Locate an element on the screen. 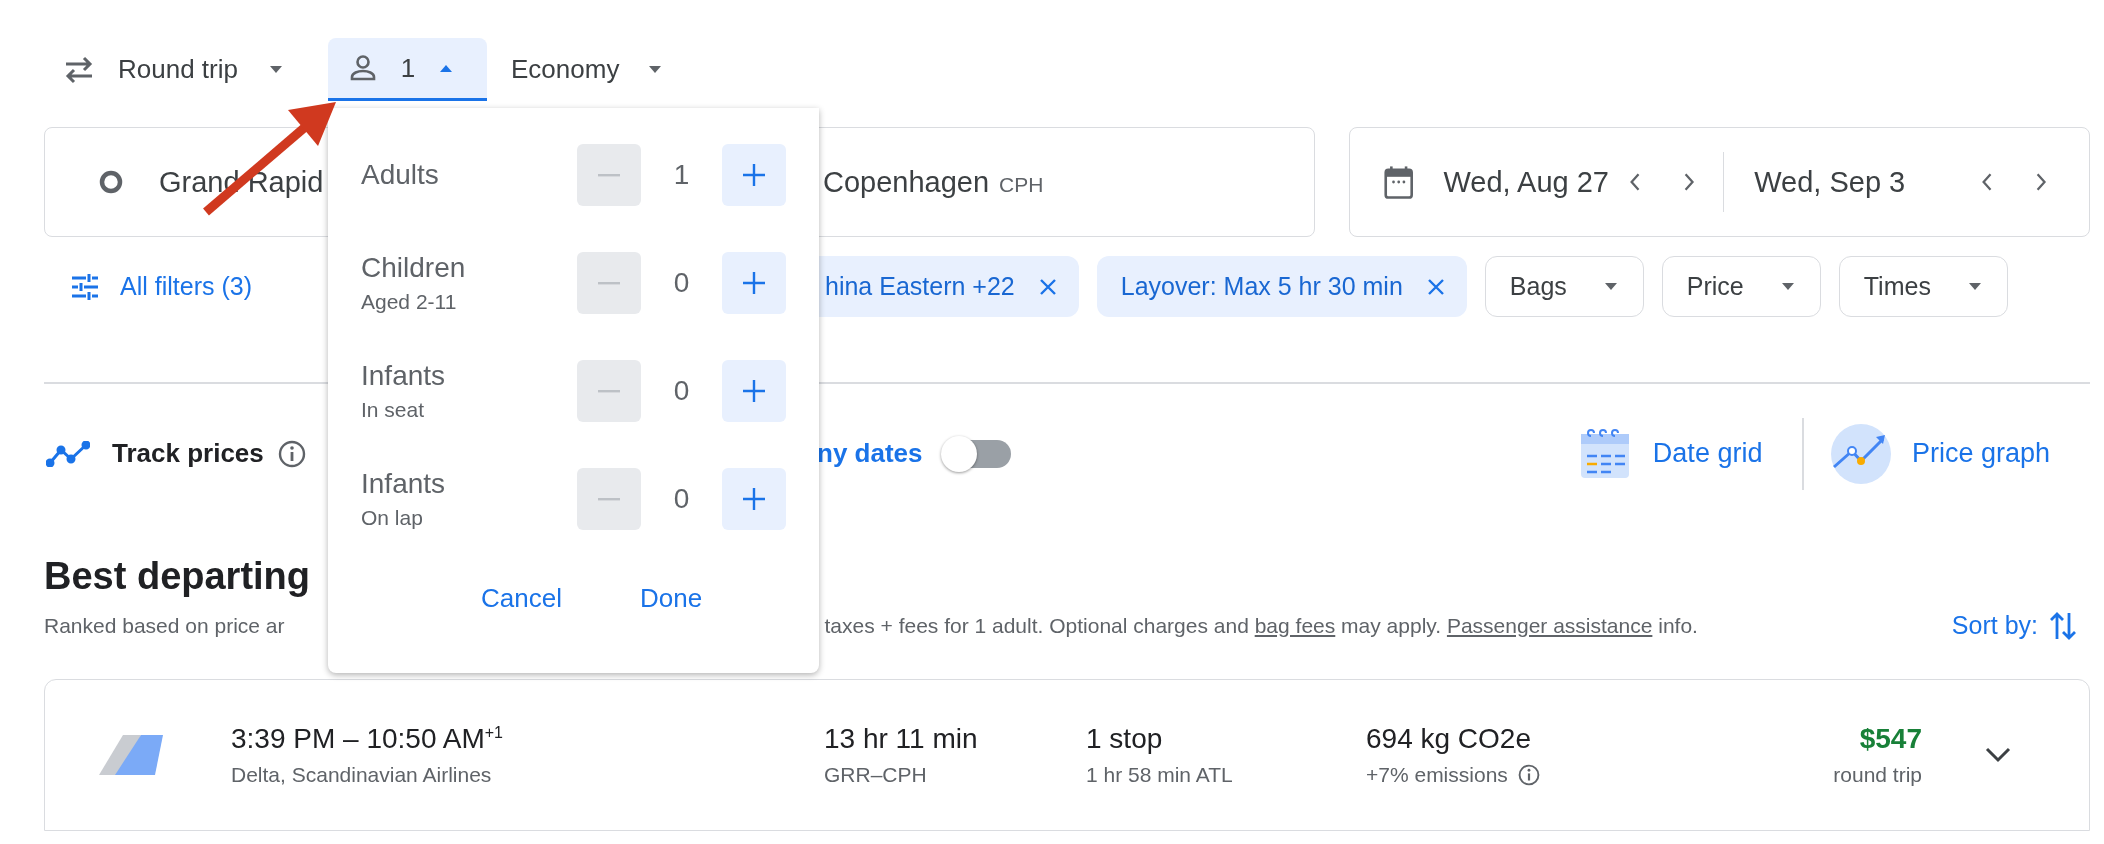  stop-count: 1 stop is located at coordinates (1125, 738).